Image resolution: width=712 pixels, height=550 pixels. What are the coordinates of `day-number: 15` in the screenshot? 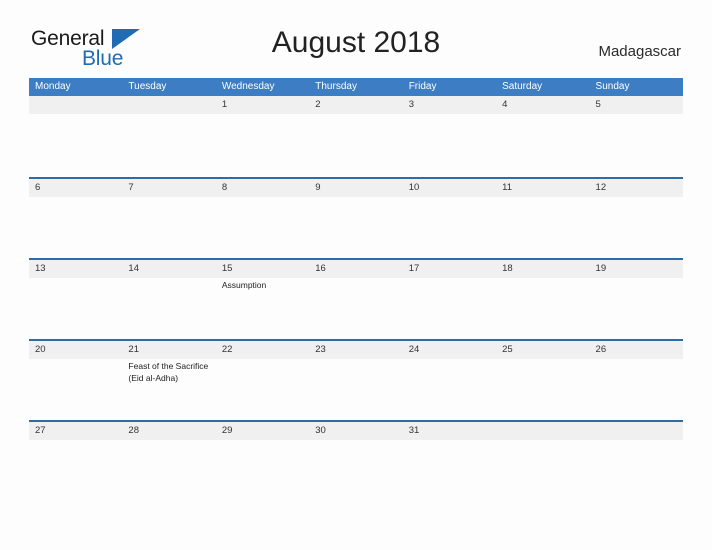 It's located at (227, 268).